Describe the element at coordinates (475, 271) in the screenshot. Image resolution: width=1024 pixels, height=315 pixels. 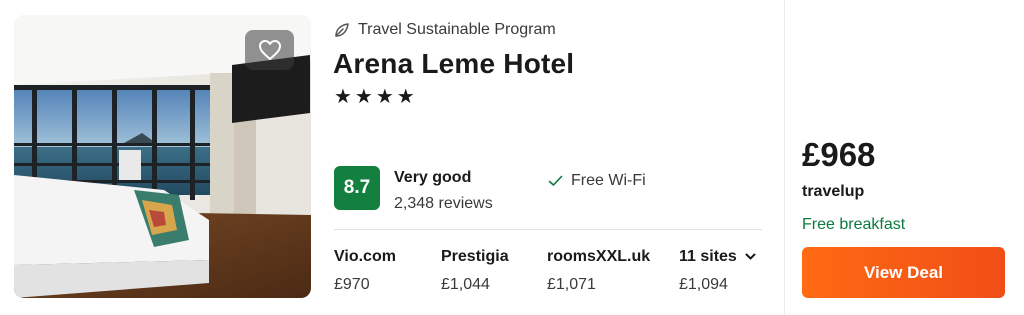
I see `site-price-prestigia: Prestigia £1,044` at that location.